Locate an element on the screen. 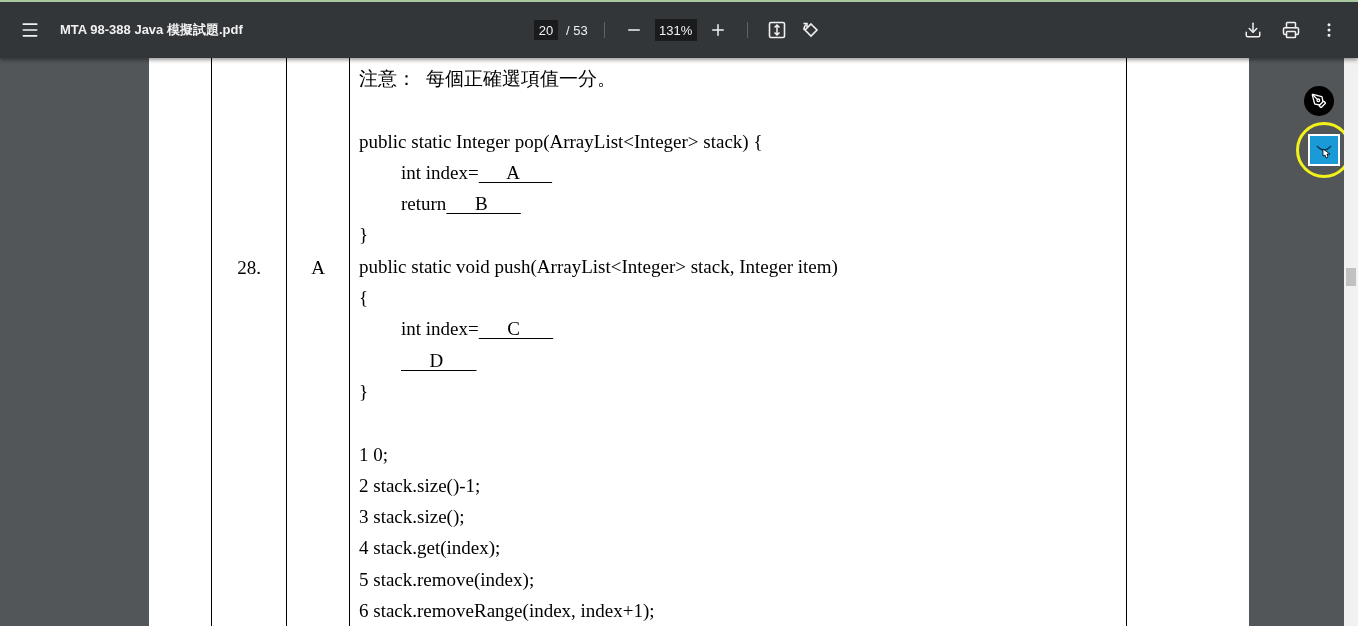 This screenshot has height=626, width=1358. code-line: 2 stack.size()-1; is located at coordinates (420, 485).